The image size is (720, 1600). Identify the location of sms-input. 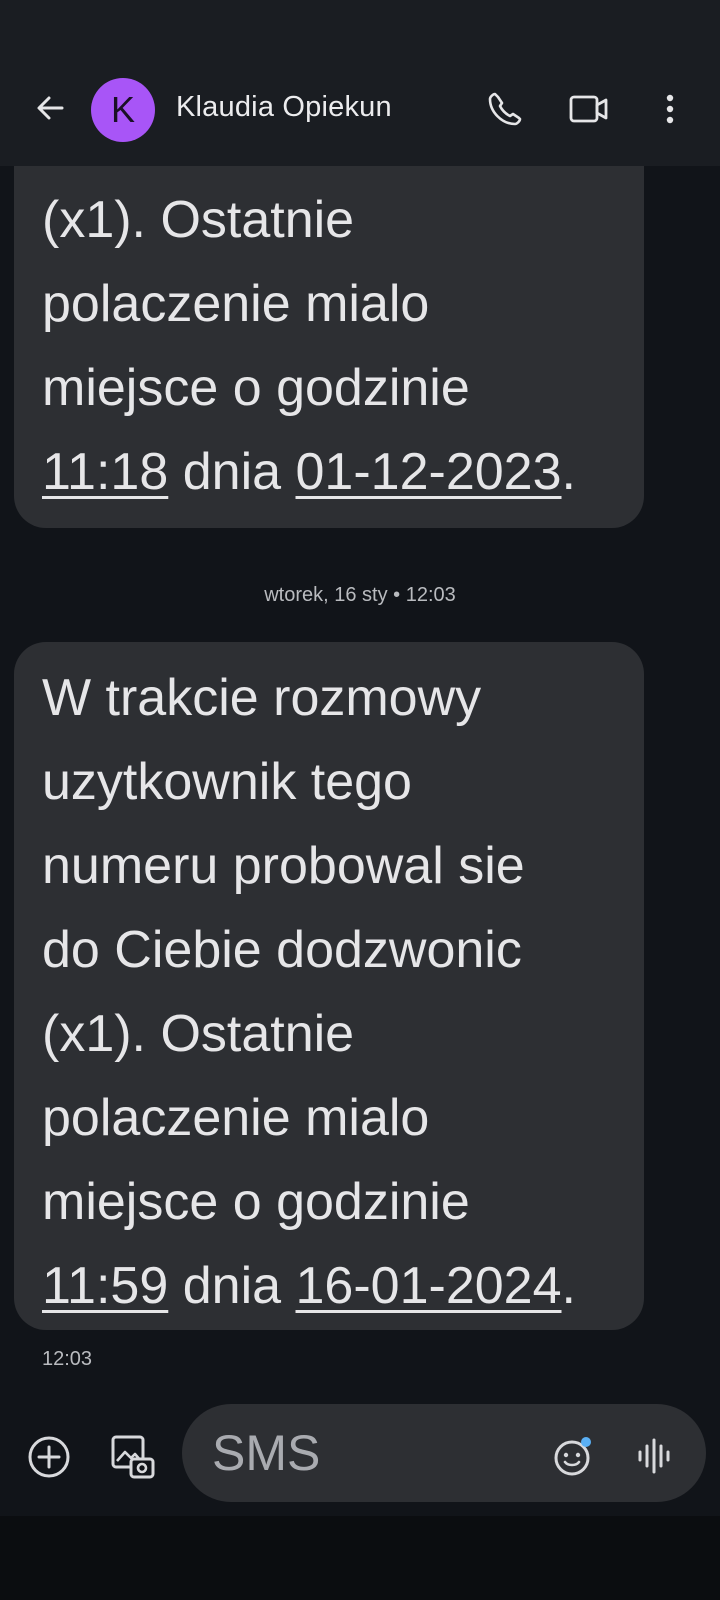
(362, 1453).